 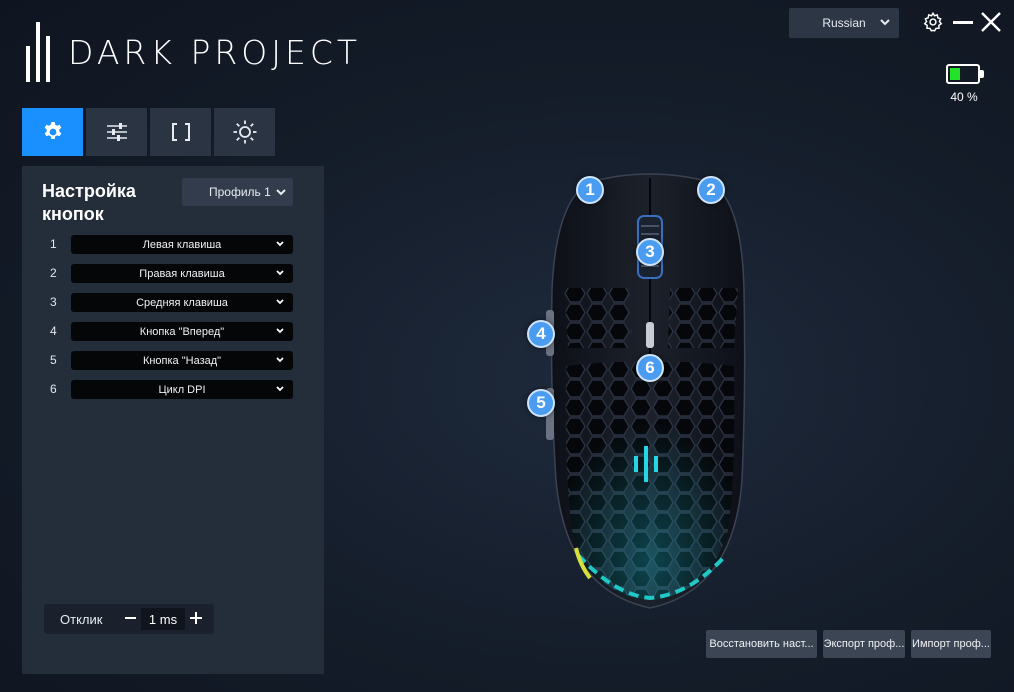 I want to click on language-select: Russian, so click(x=844, y=23).